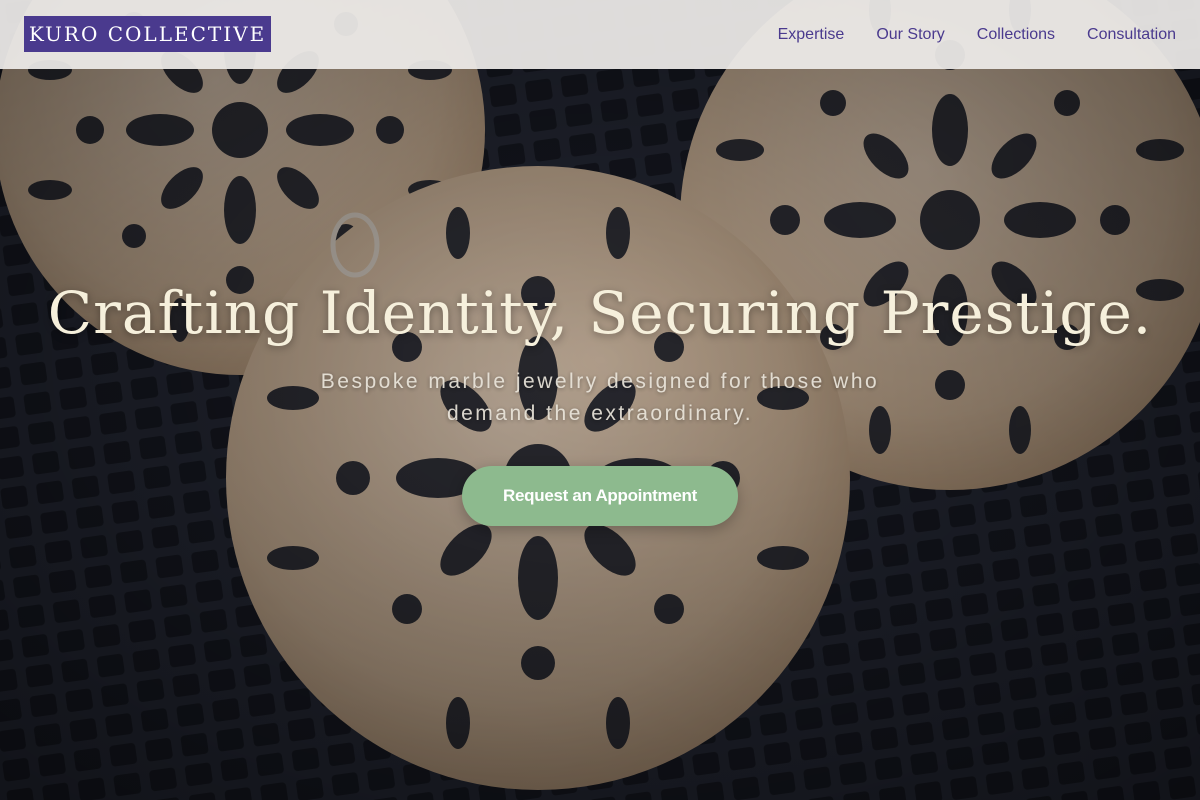  I want to click on request-appointment-button: Request an Appointment, so click(600, 496).